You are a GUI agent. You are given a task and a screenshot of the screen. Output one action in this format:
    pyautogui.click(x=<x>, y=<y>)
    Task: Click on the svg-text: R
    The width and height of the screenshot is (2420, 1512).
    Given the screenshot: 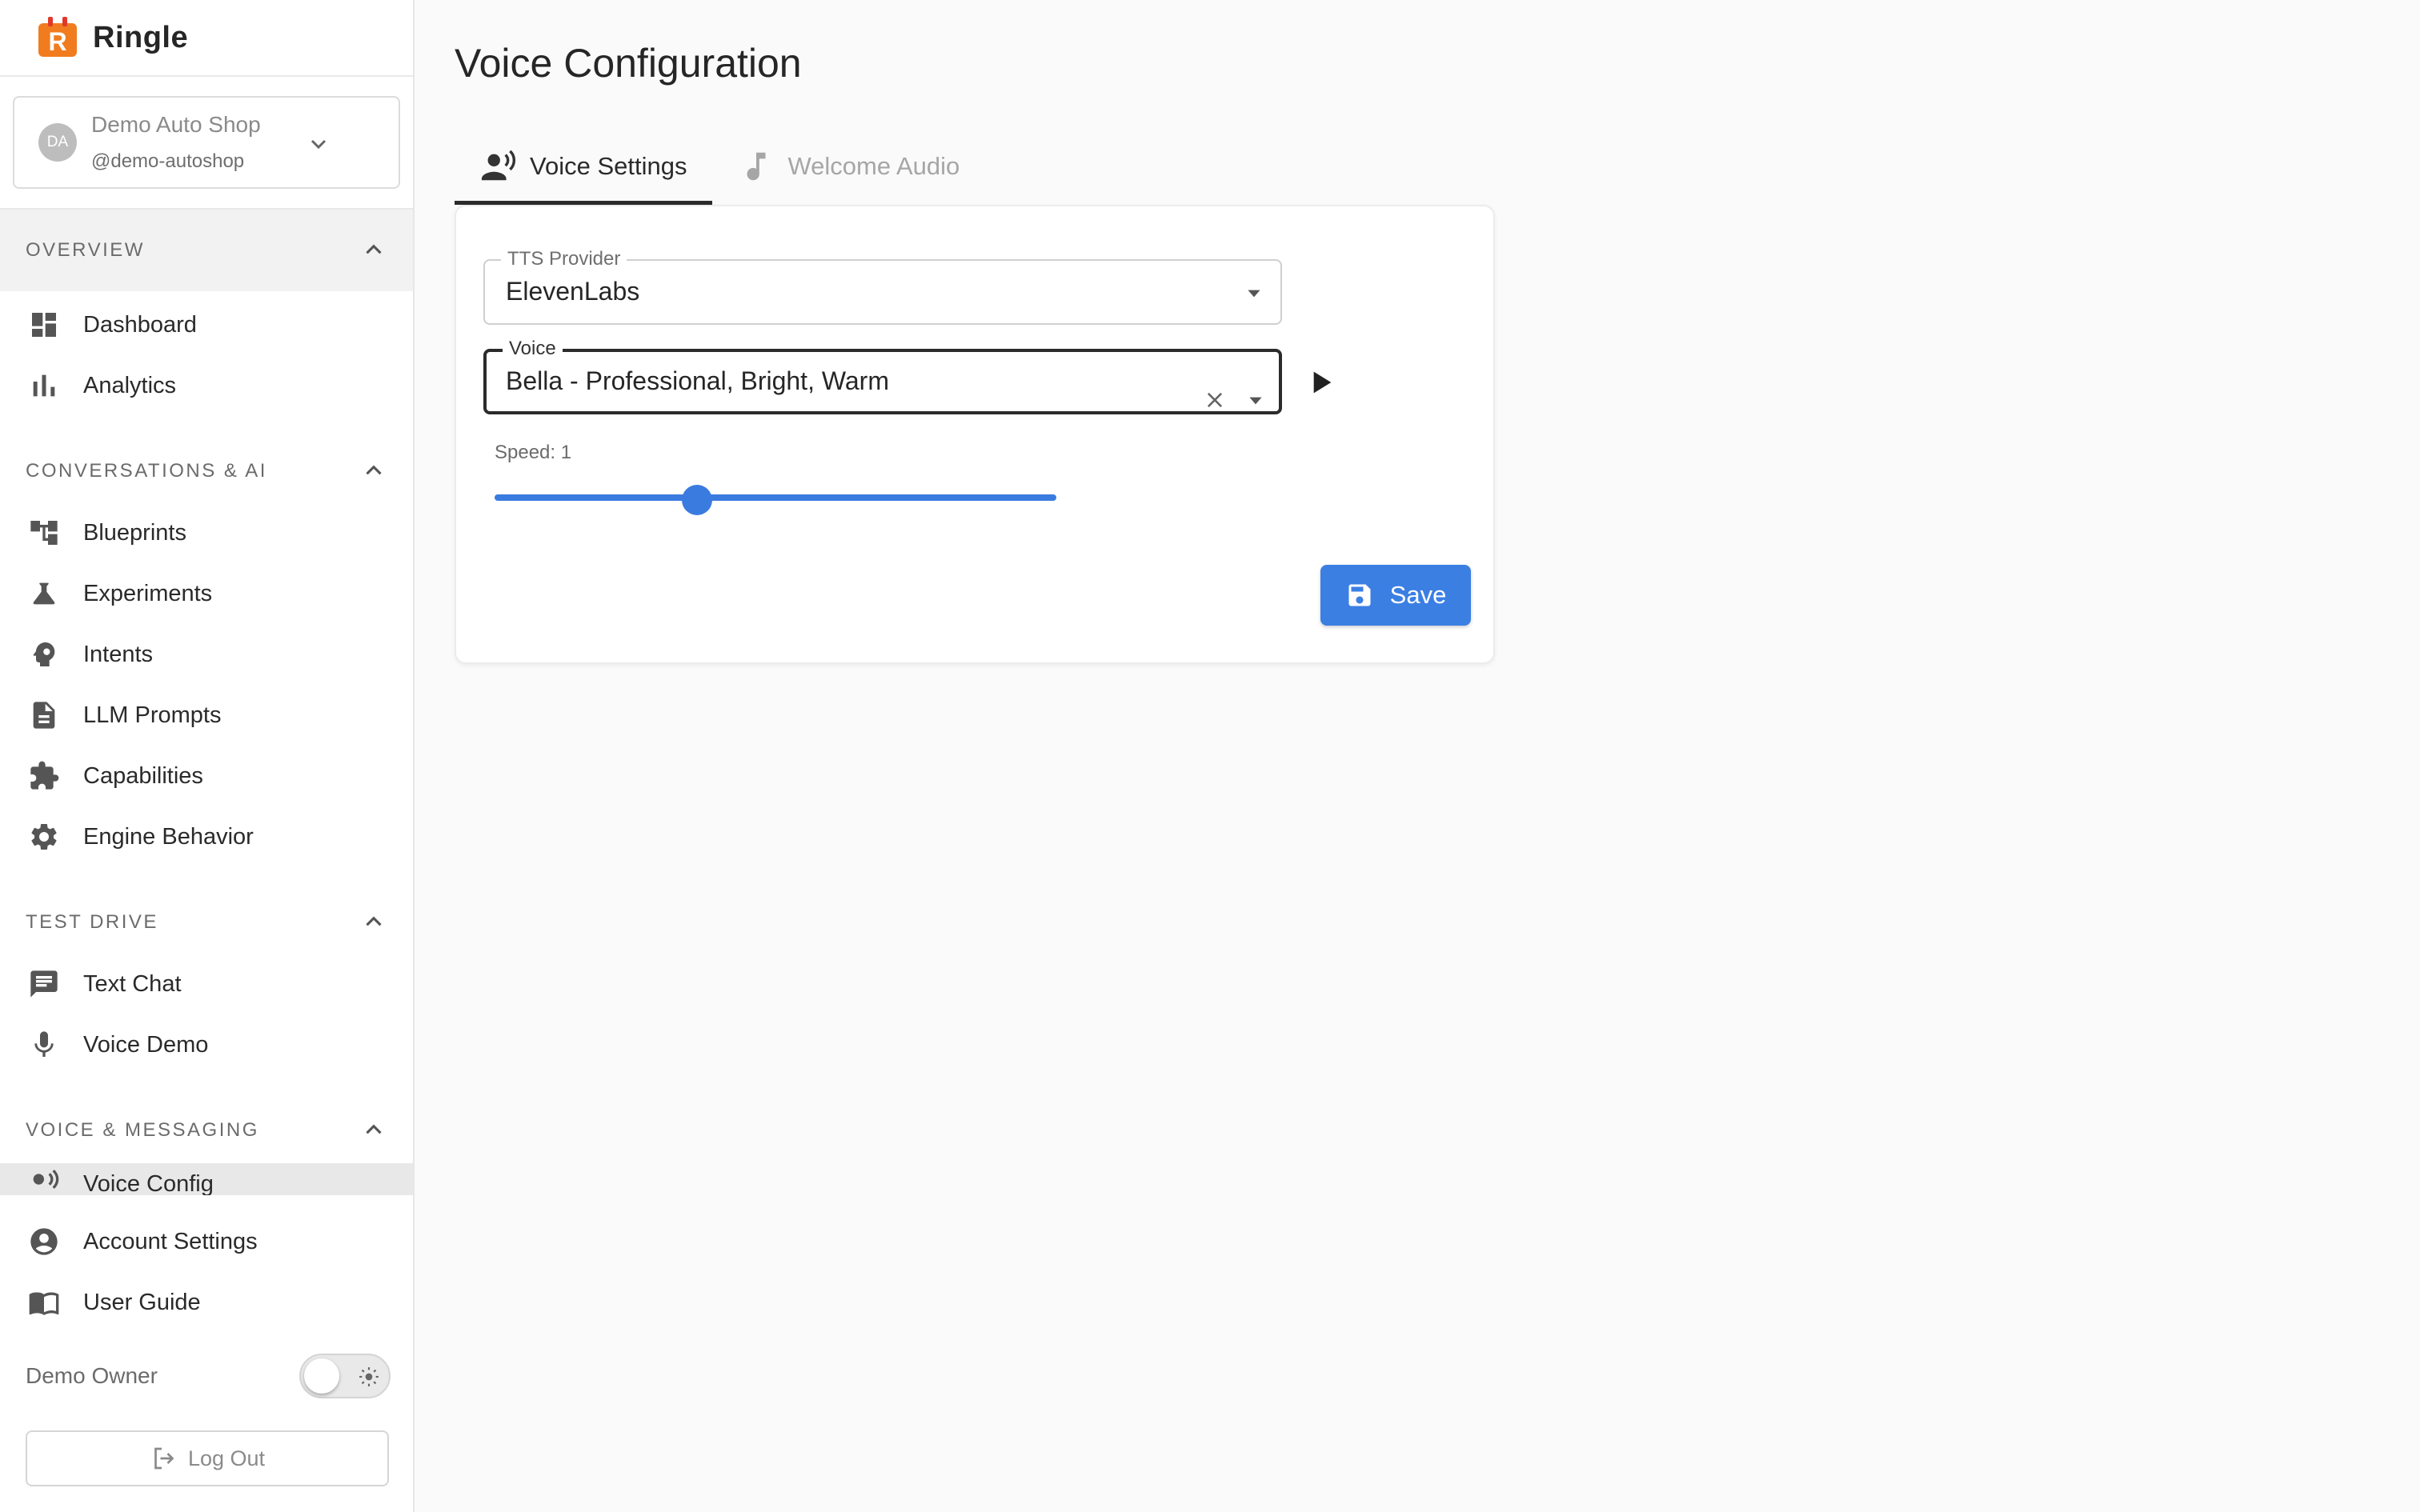 What is the action you would take?
    pyautogui.click(x=57, y=41)
    